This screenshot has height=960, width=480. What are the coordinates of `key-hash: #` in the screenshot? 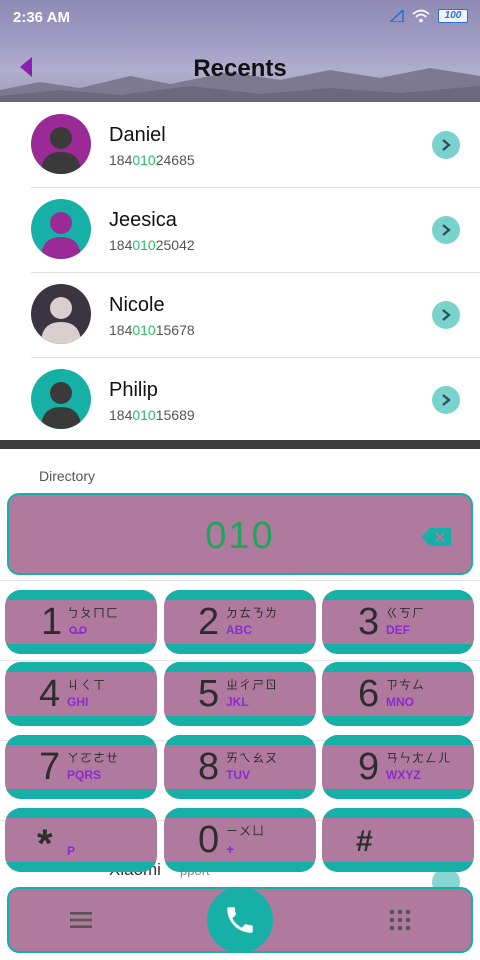 It's located at (398, 840).